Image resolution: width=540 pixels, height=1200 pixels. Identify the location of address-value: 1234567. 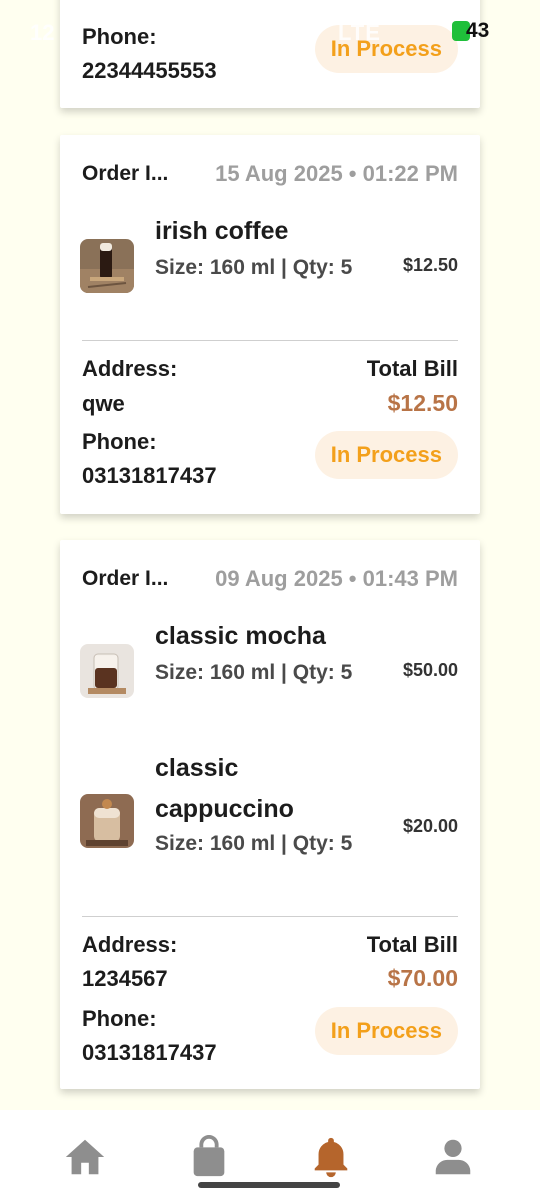
(125, 978).